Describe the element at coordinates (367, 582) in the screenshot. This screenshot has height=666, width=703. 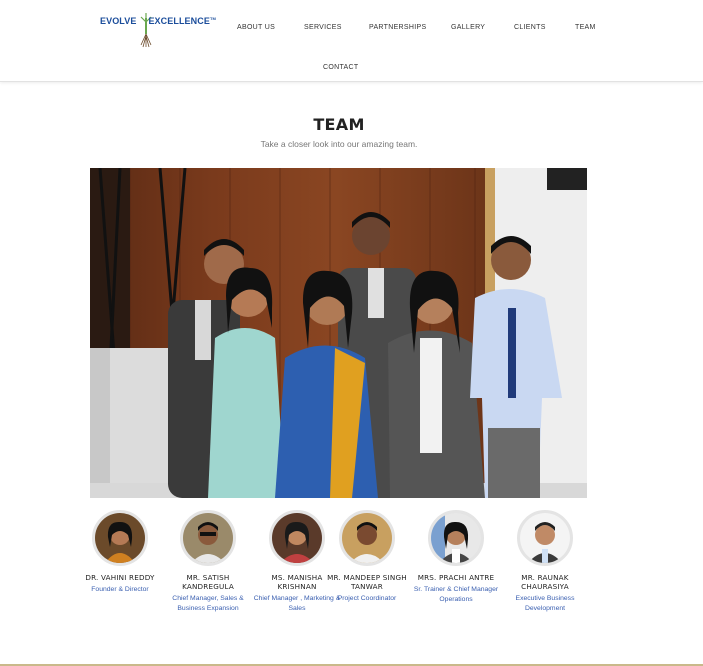
I see `member-name: MR. MANDEEP SINGH TANWAR` at that location.